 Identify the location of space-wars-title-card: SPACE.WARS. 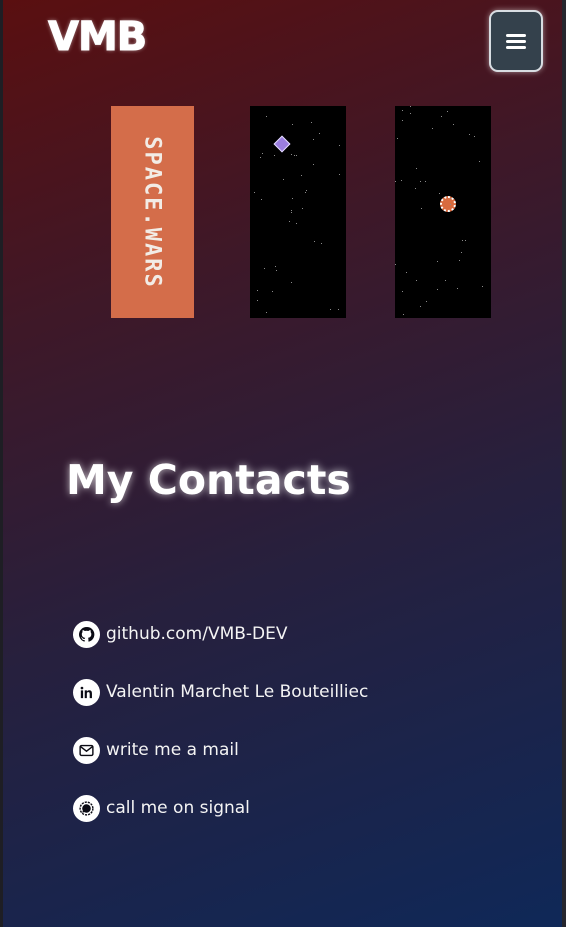
(152, 212).